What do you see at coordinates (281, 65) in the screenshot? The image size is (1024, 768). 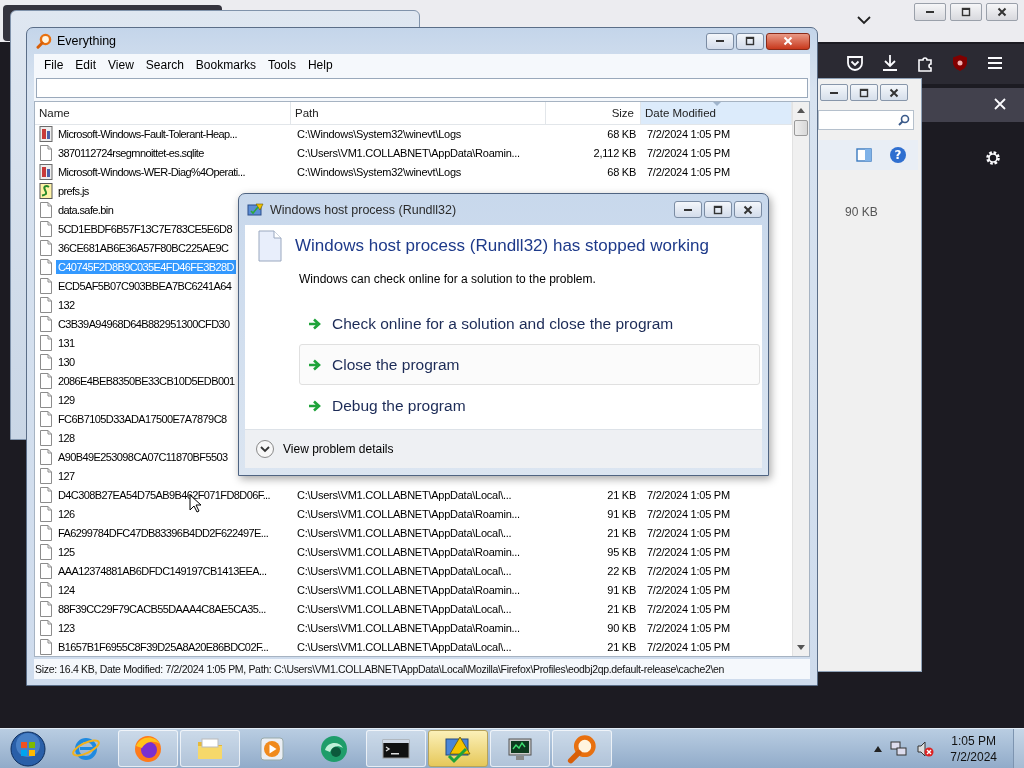 I see `menu-item: Tools` at bounding box center [281, 65].